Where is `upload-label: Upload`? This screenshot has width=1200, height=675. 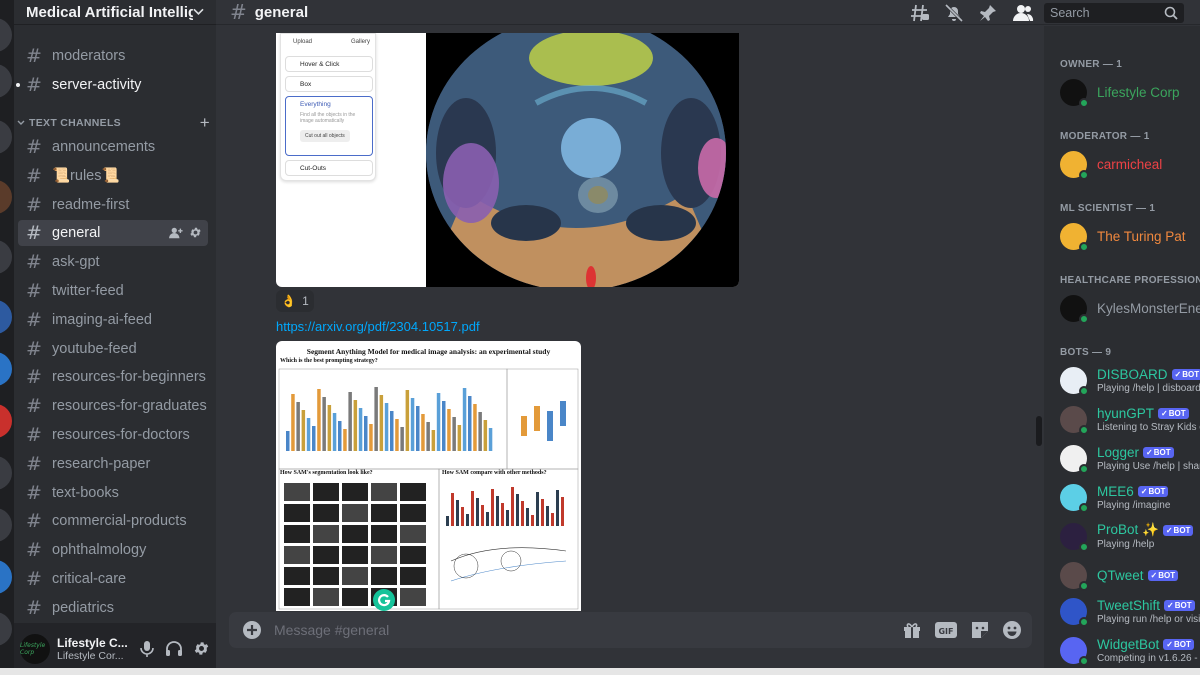
upload-label: Upload is located at coordinates (303, 42).